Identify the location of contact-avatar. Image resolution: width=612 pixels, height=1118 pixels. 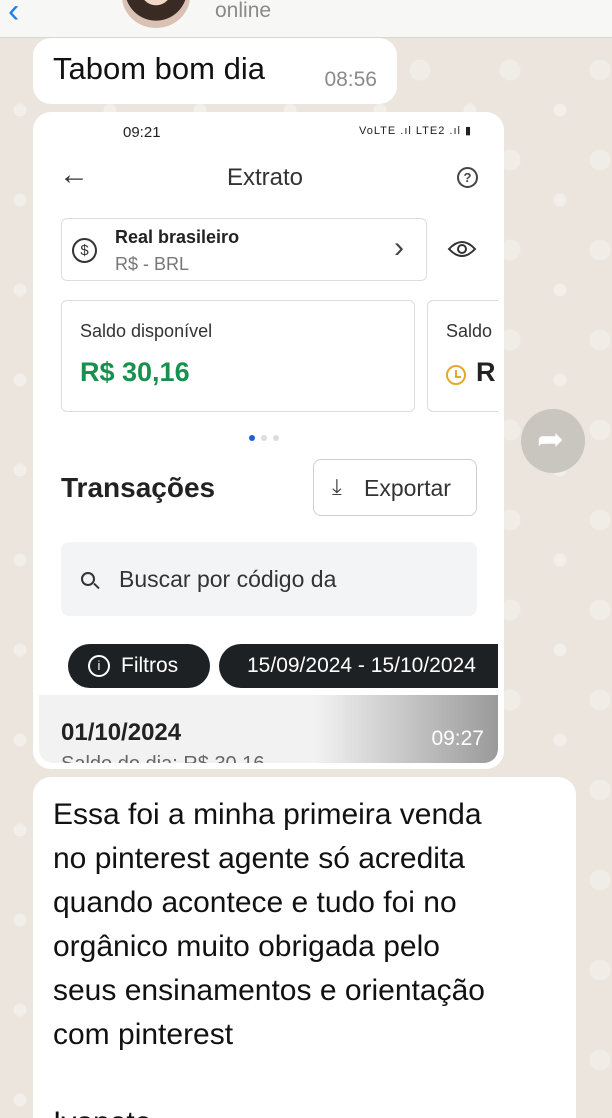
(156, 14).